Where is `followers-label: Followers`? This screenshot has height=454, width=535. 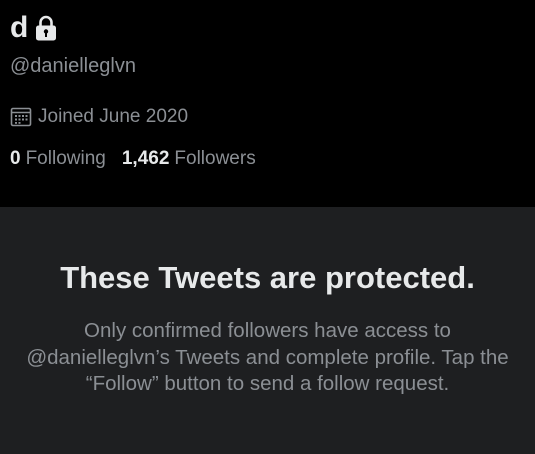 followers-label: Followers is located at coordinates (215, 158).